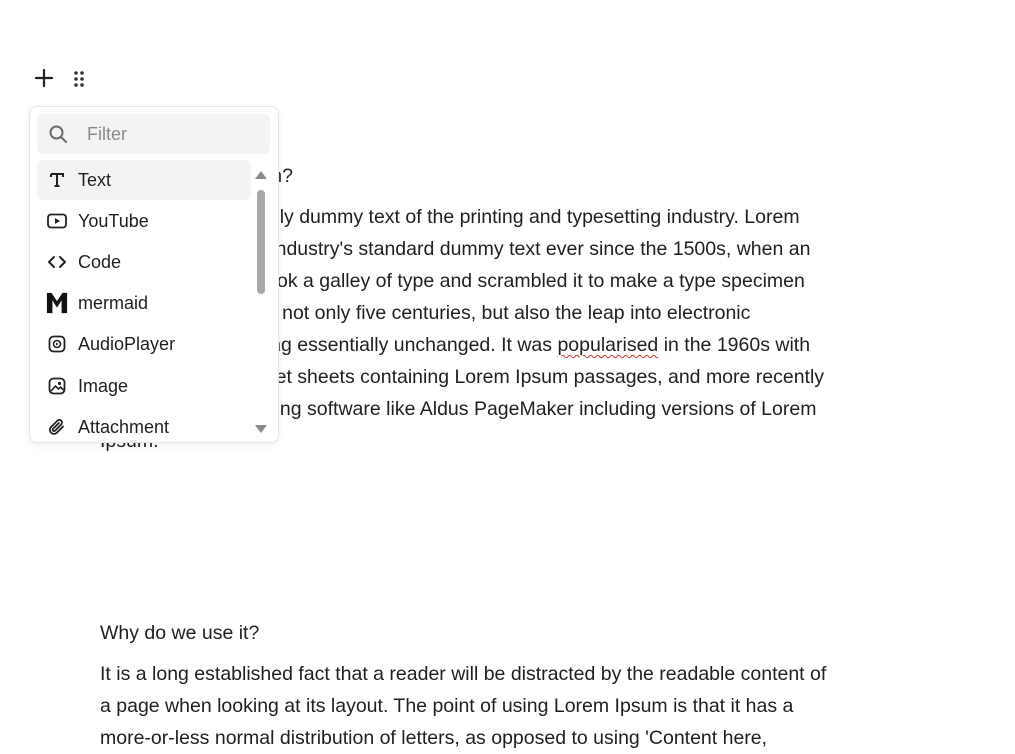  Describe the element at coordinates (172, 134) in the screenshot. I see `filter-input` at that location.